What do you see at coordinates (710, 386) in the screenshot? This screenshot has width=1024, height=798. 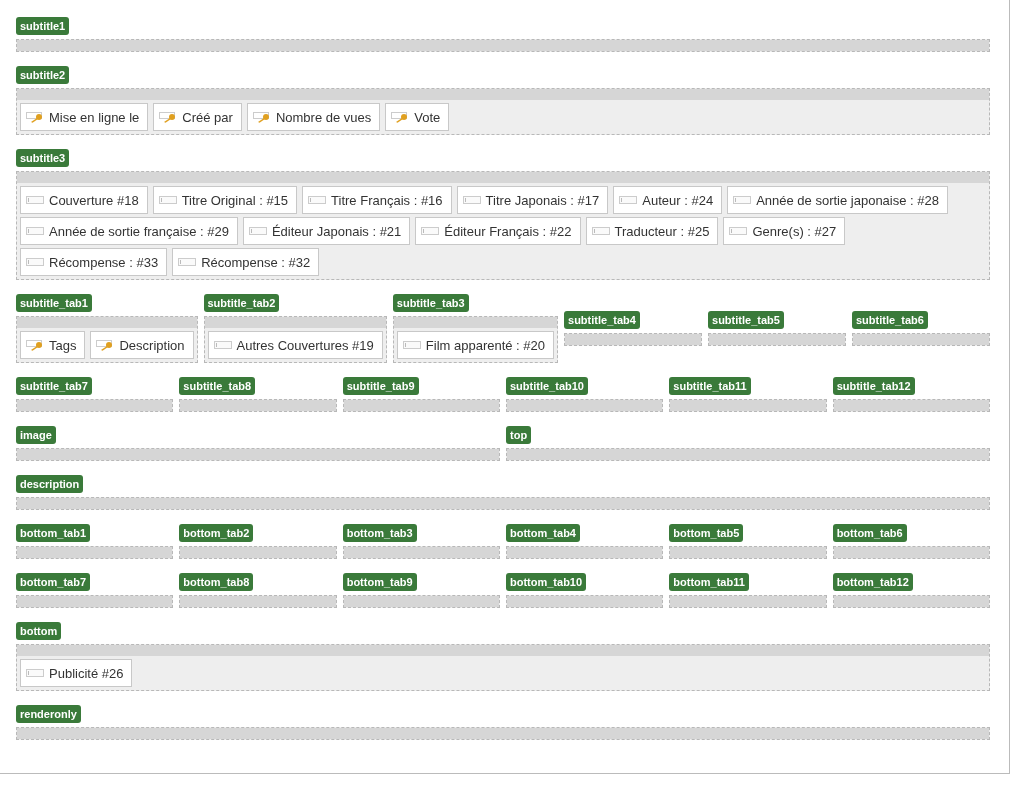 I see `zone-label: subtitle_tab11` at bounding box center [710, 386].